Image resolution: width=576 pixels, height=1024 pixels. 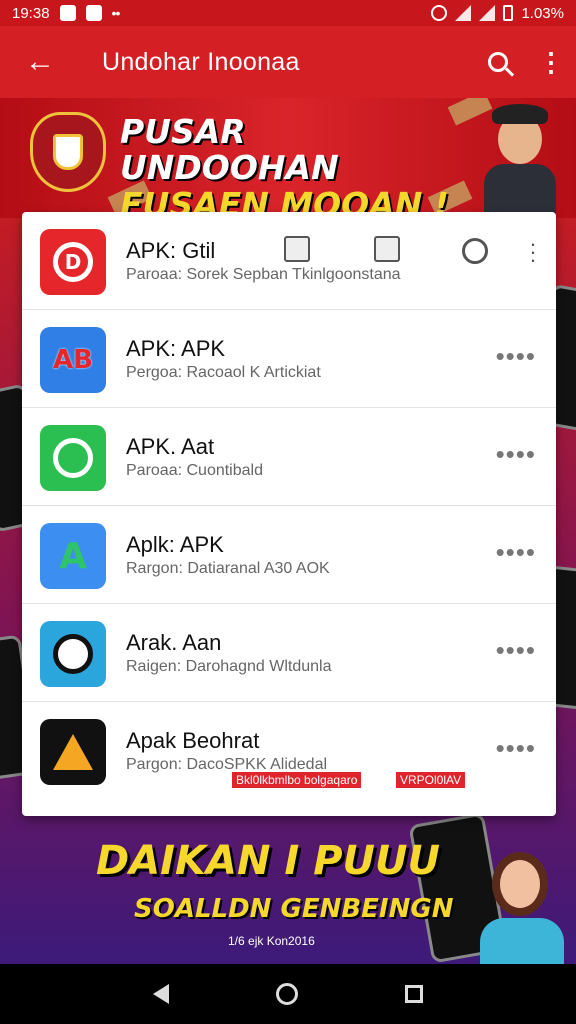 I want to click on garuda-emblem-icon, so click(x=68, y=152).